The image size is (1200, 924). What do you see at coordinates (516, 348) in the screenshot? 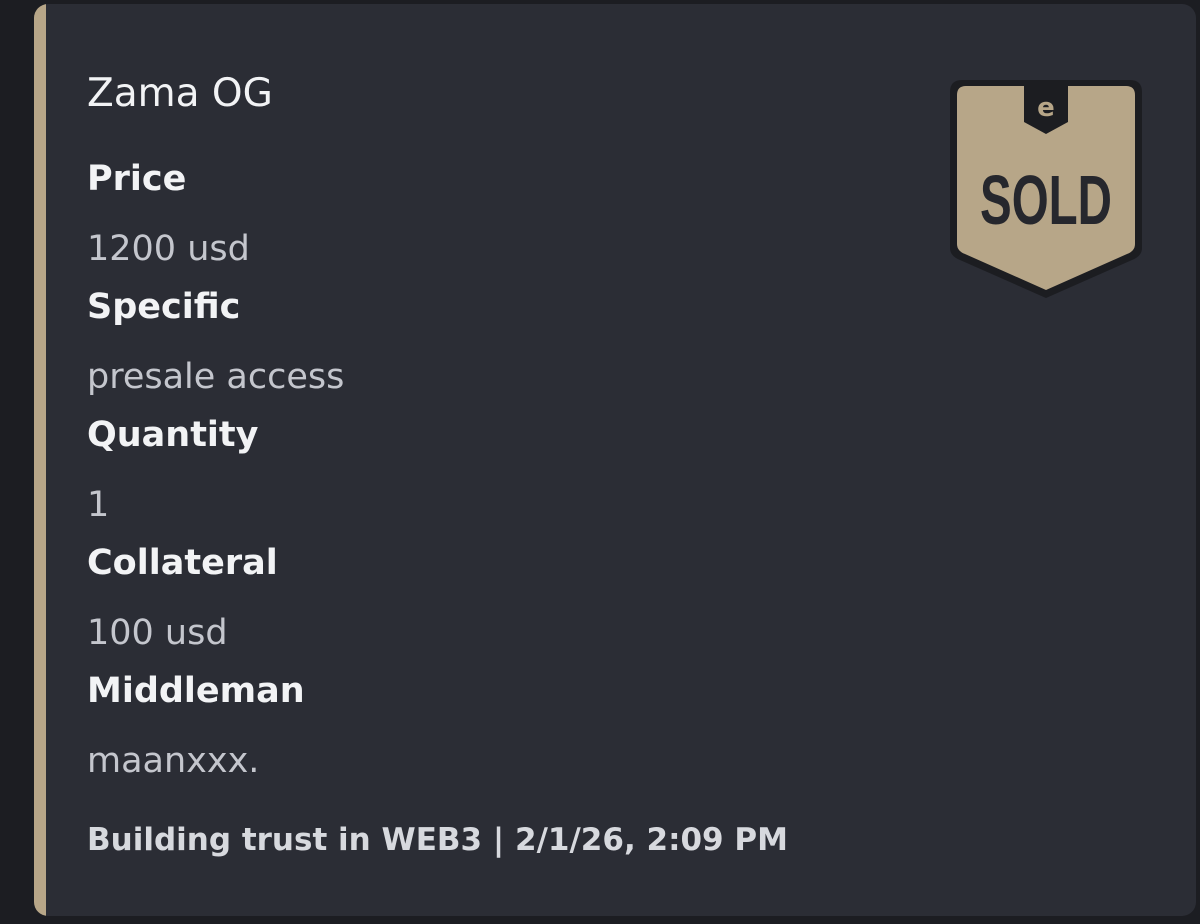
I see `field-specific: Specific presale access` at bounding box center [516, 348].